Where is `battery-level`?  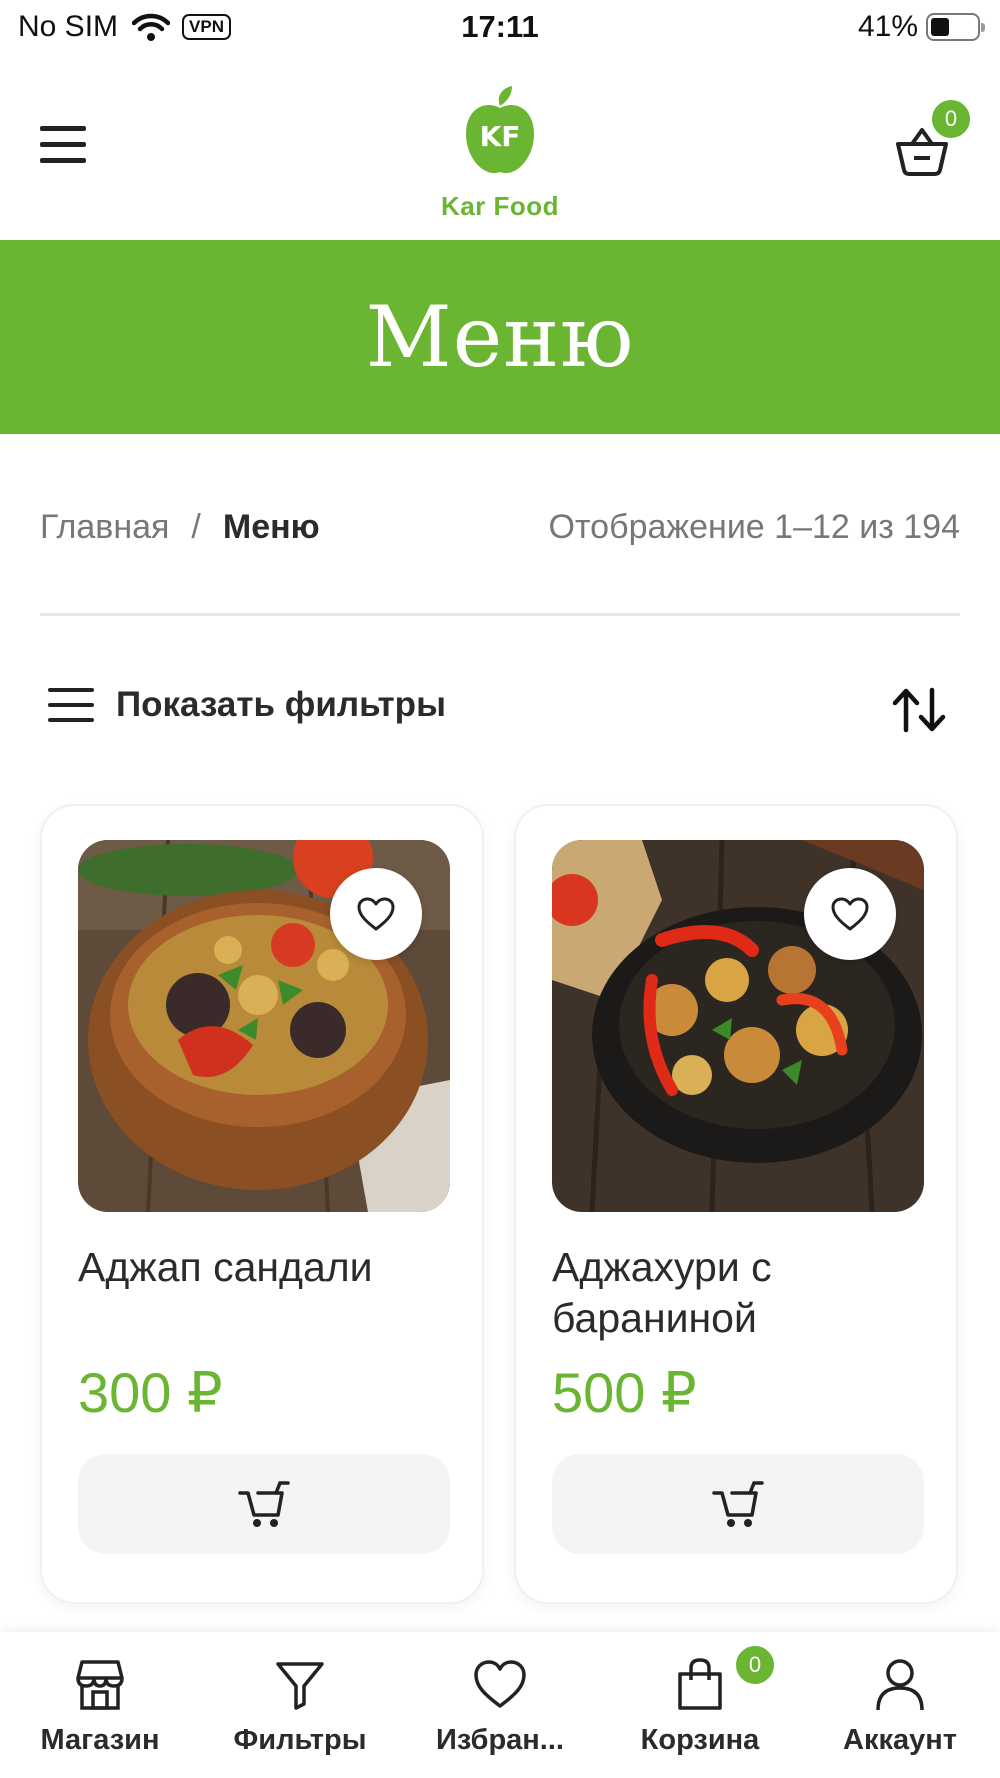
battery-level is located at coordinates (940, 27).